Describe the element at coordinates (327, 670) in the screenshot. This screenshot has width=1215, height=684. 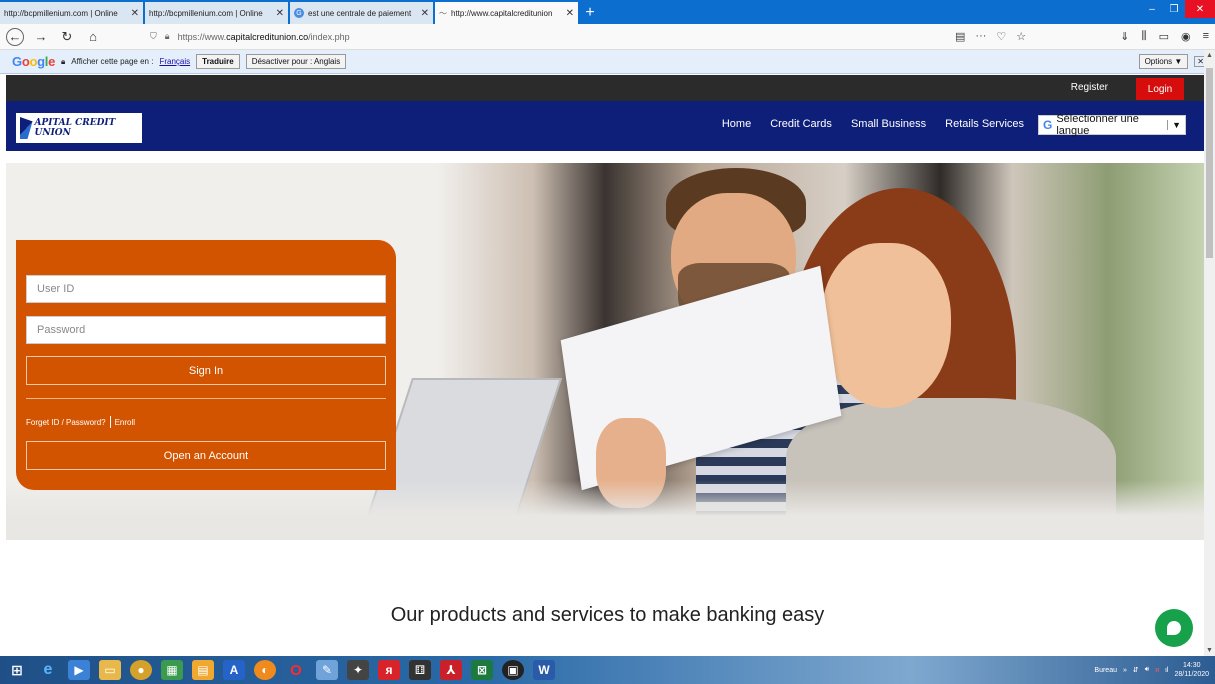
I see `app-icon-notes: ✎` at that location.